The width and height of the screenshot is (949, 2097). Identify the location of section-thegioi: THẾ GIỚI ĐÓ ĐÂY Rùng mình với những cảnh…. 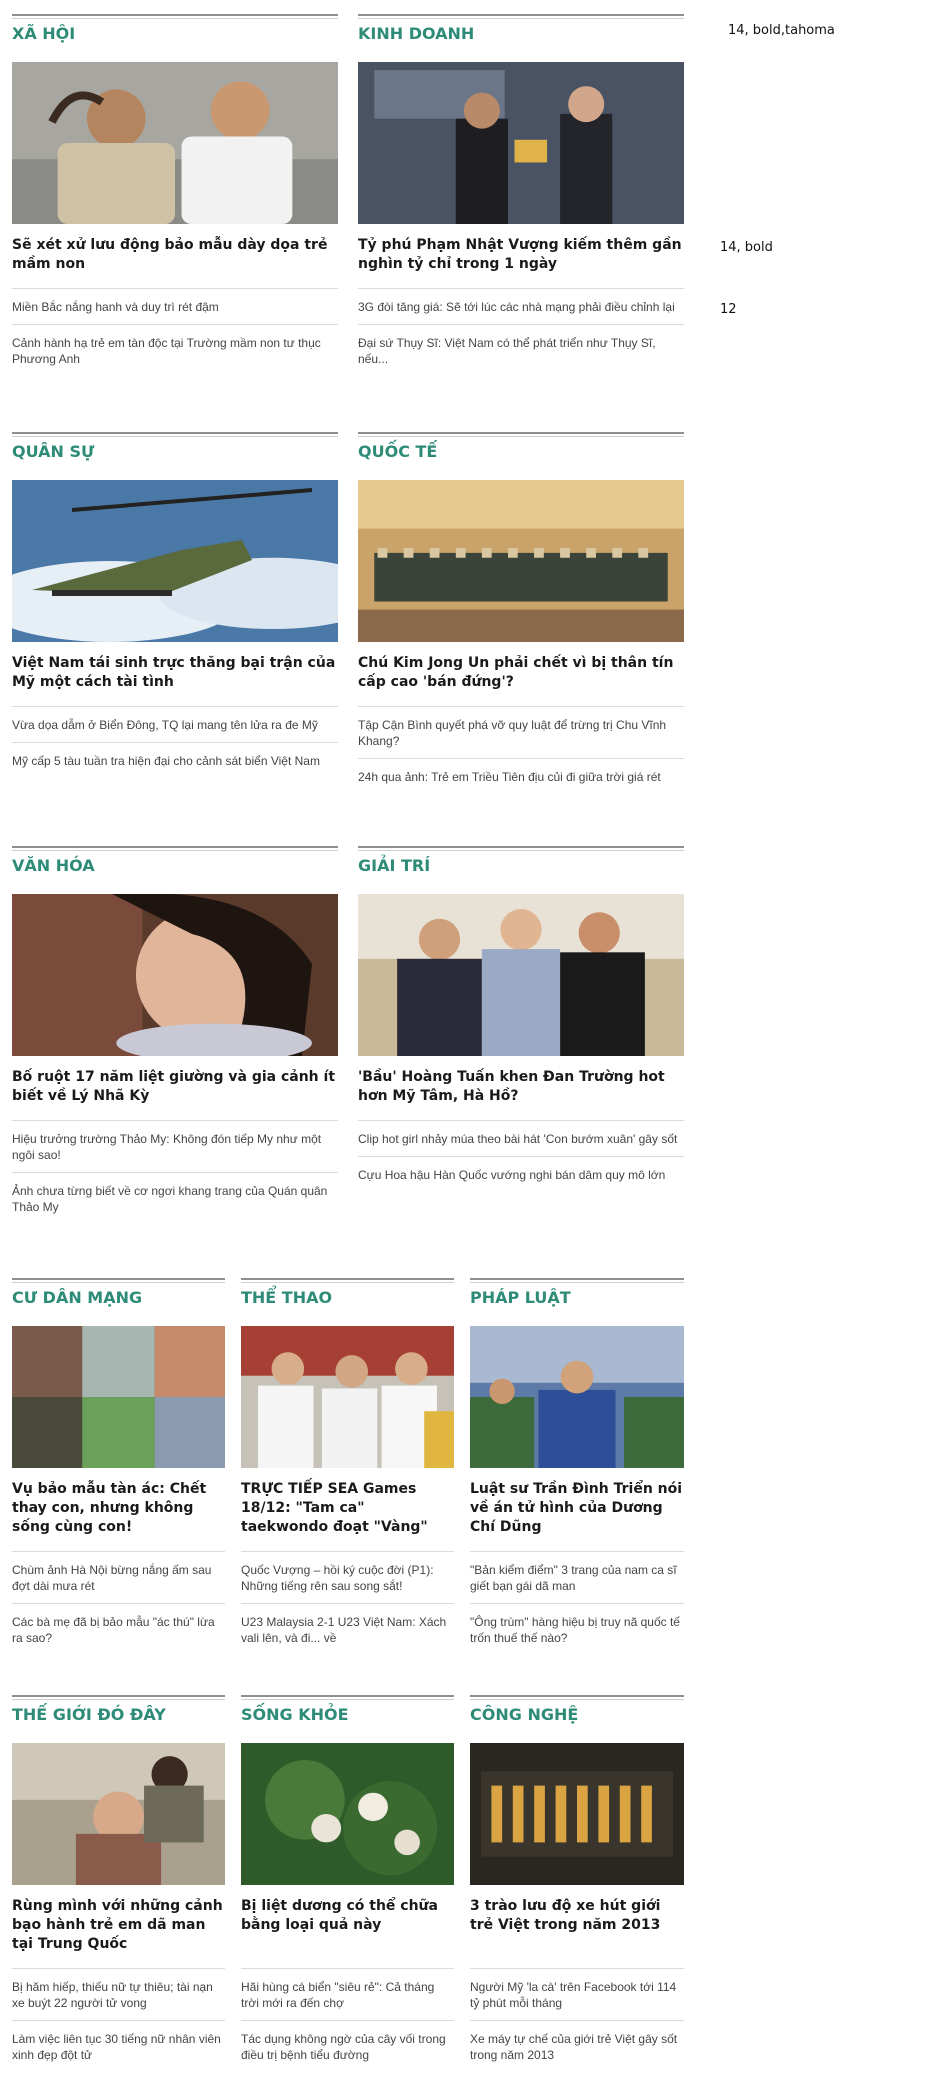
(118, 1896).